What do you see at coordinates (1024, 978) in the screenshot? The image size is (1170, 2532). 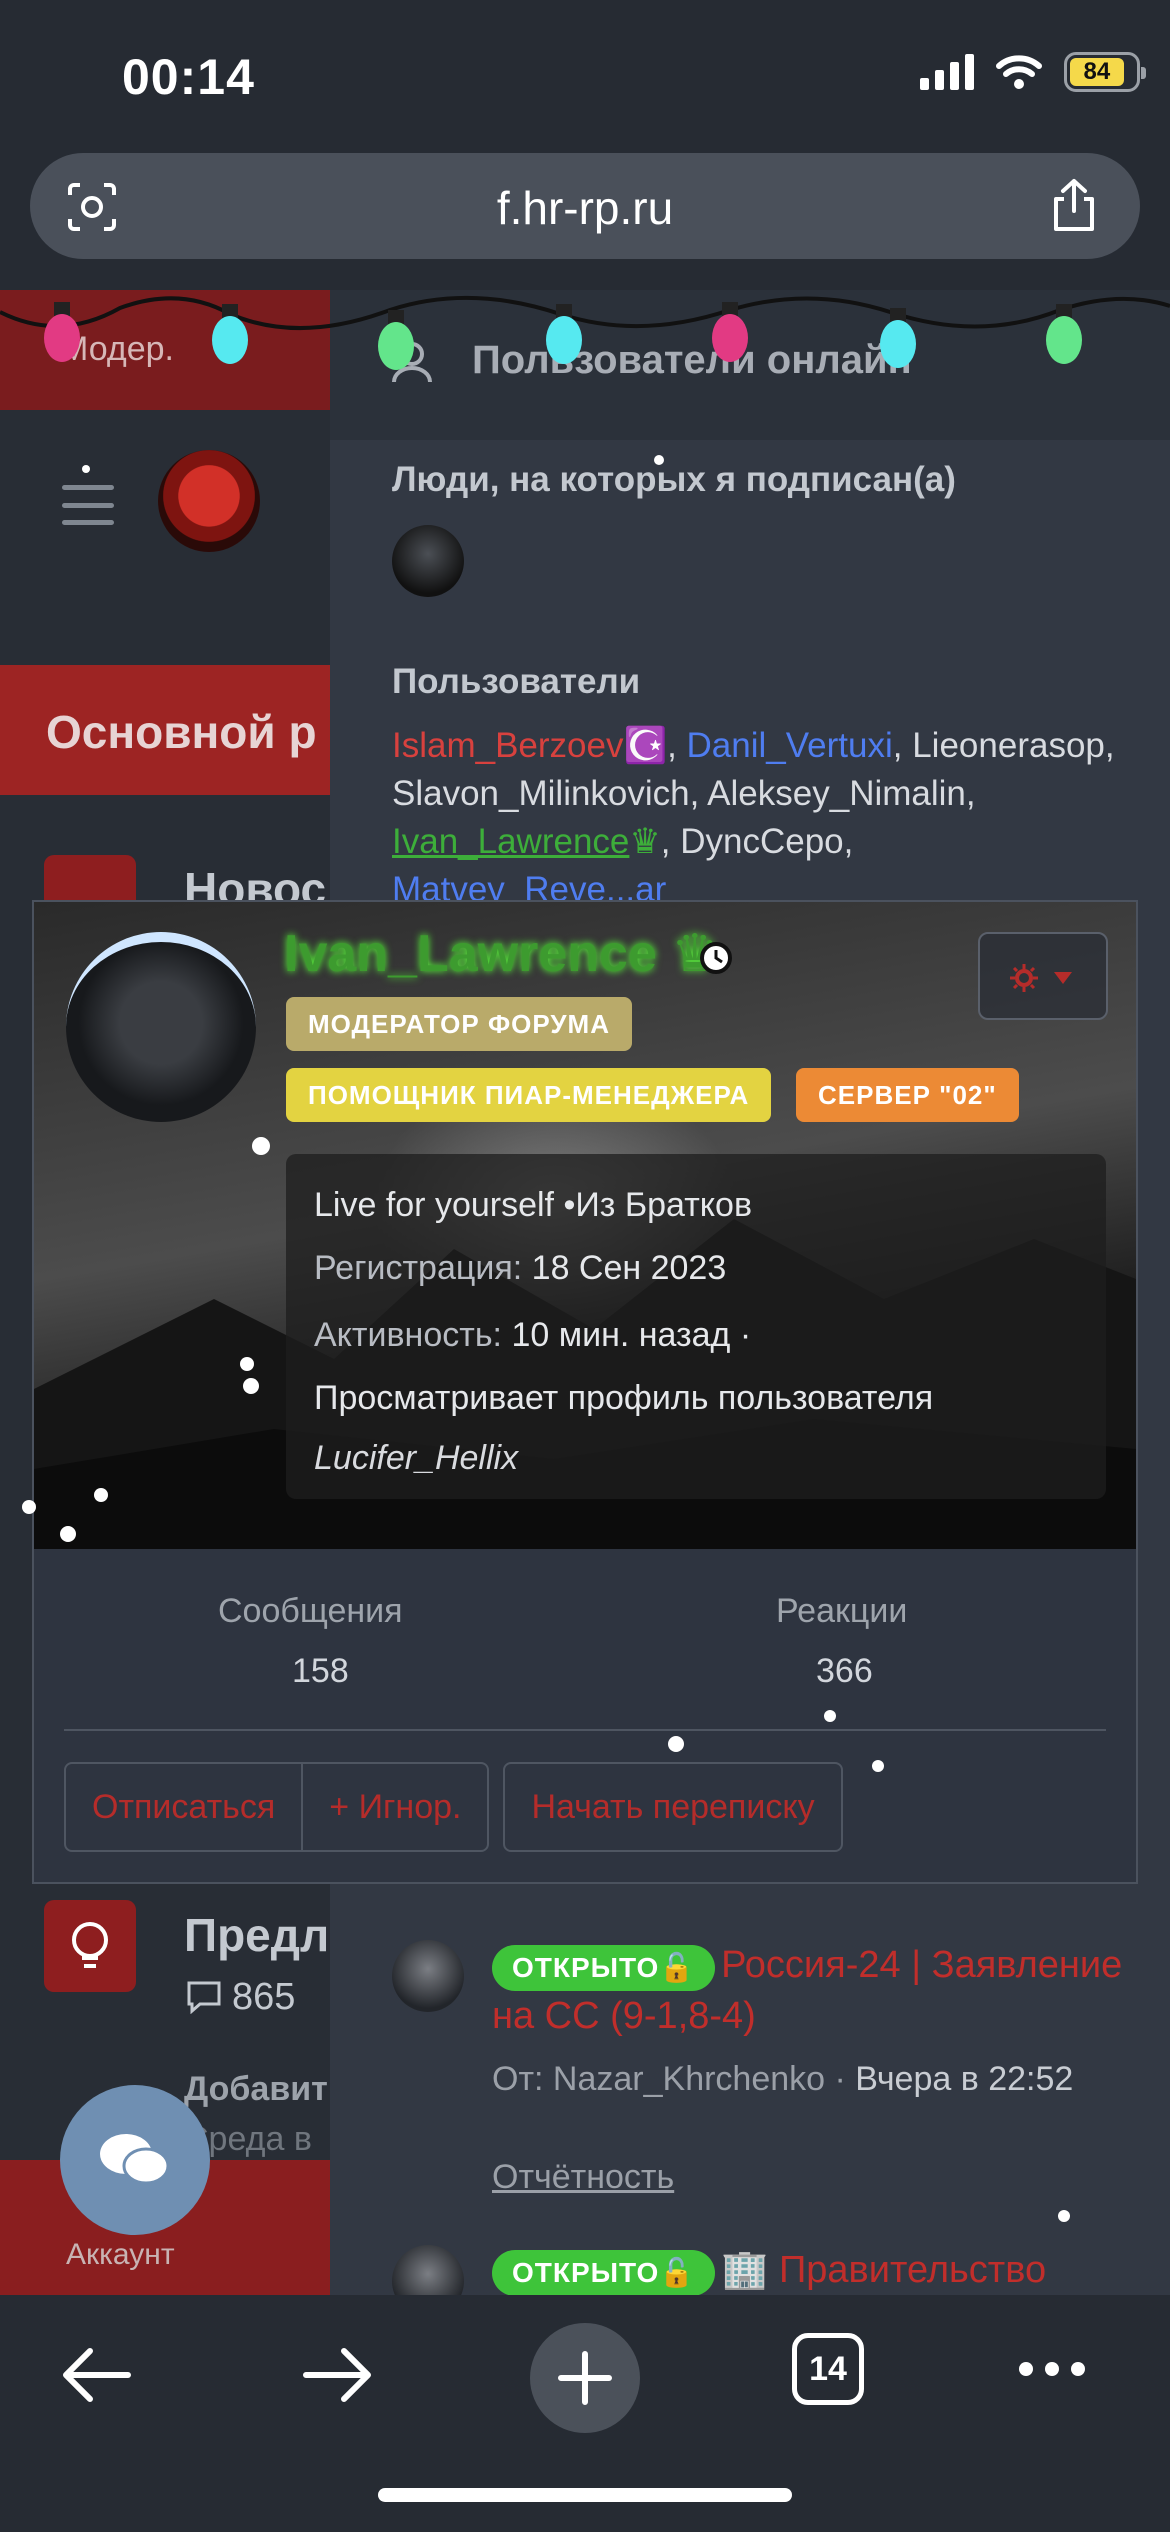 I see `gear-icon` at bounding box center [1024, 978].